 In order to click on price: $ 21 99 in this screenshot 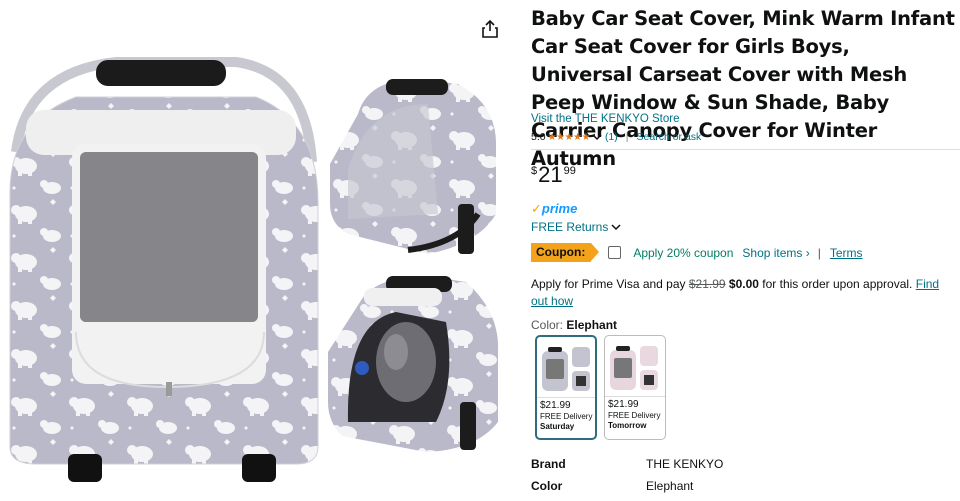, I will do `click(553, 175)`.